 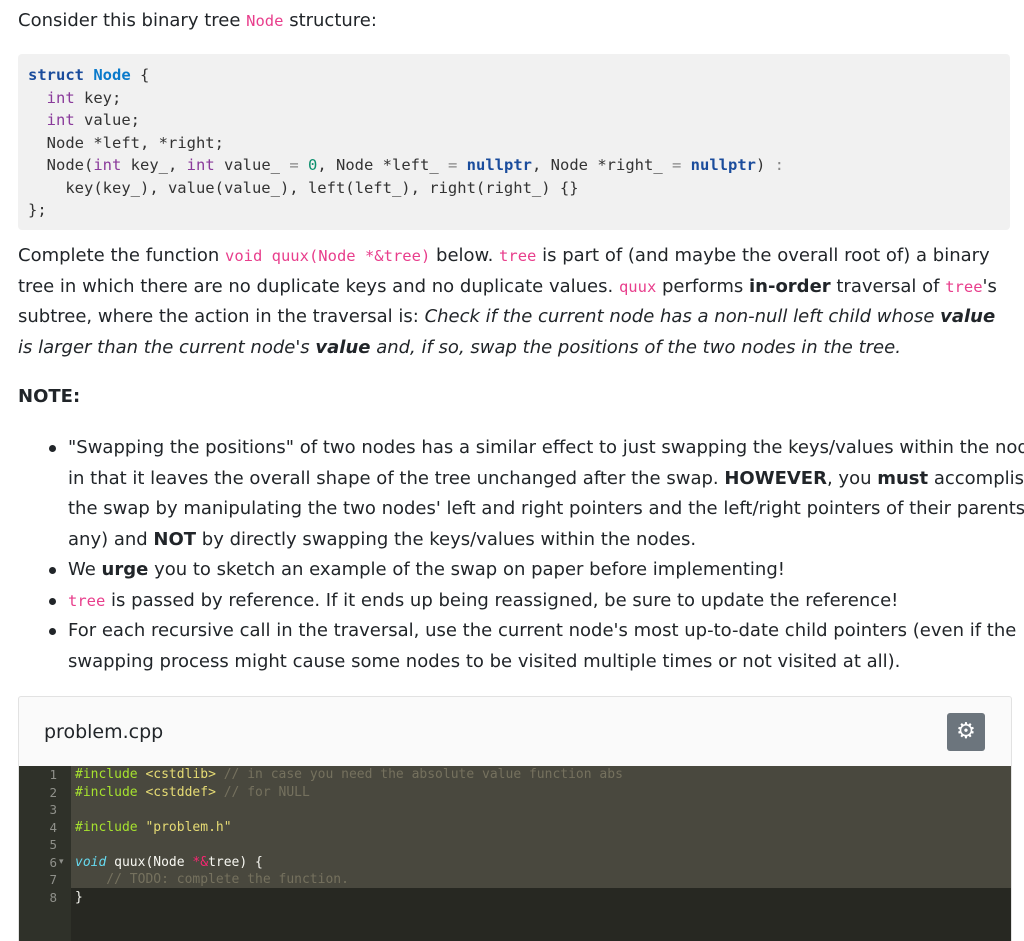 What do you see at coordinates (61, 863) in the screenshot?
I see `fold-arrow-icon: ▾` at bounding box center [61, 863].